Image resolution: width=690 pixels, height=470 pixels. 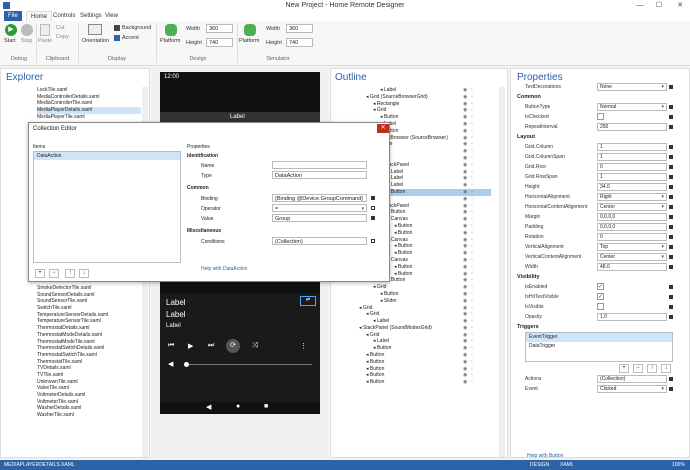 I want to click on background-dropdown: Background, so click(x=136, y=28).